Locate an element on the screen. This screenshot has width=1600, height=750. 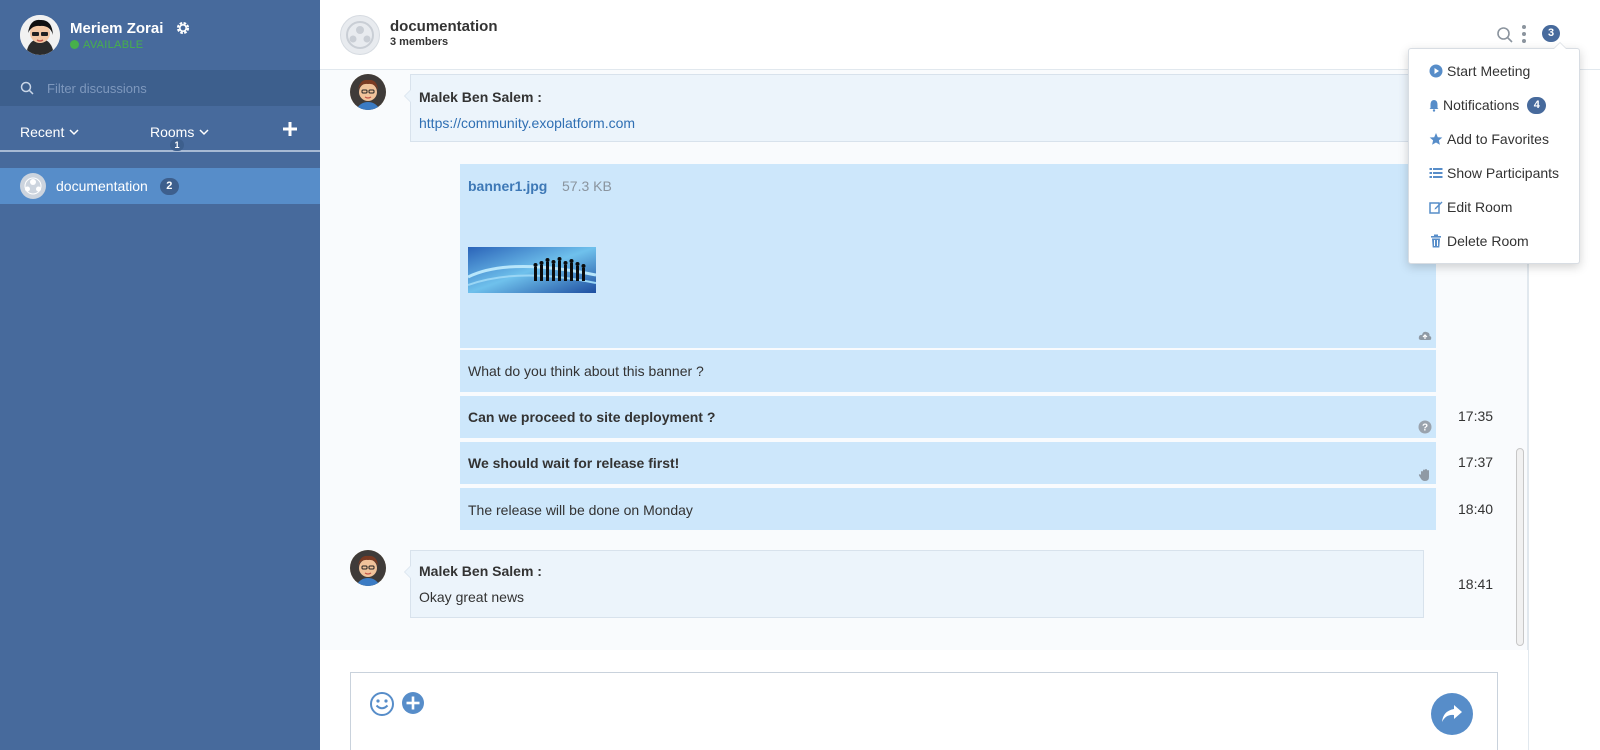
menu-label: Add to Favorites is located at coordinates (1498, 139).